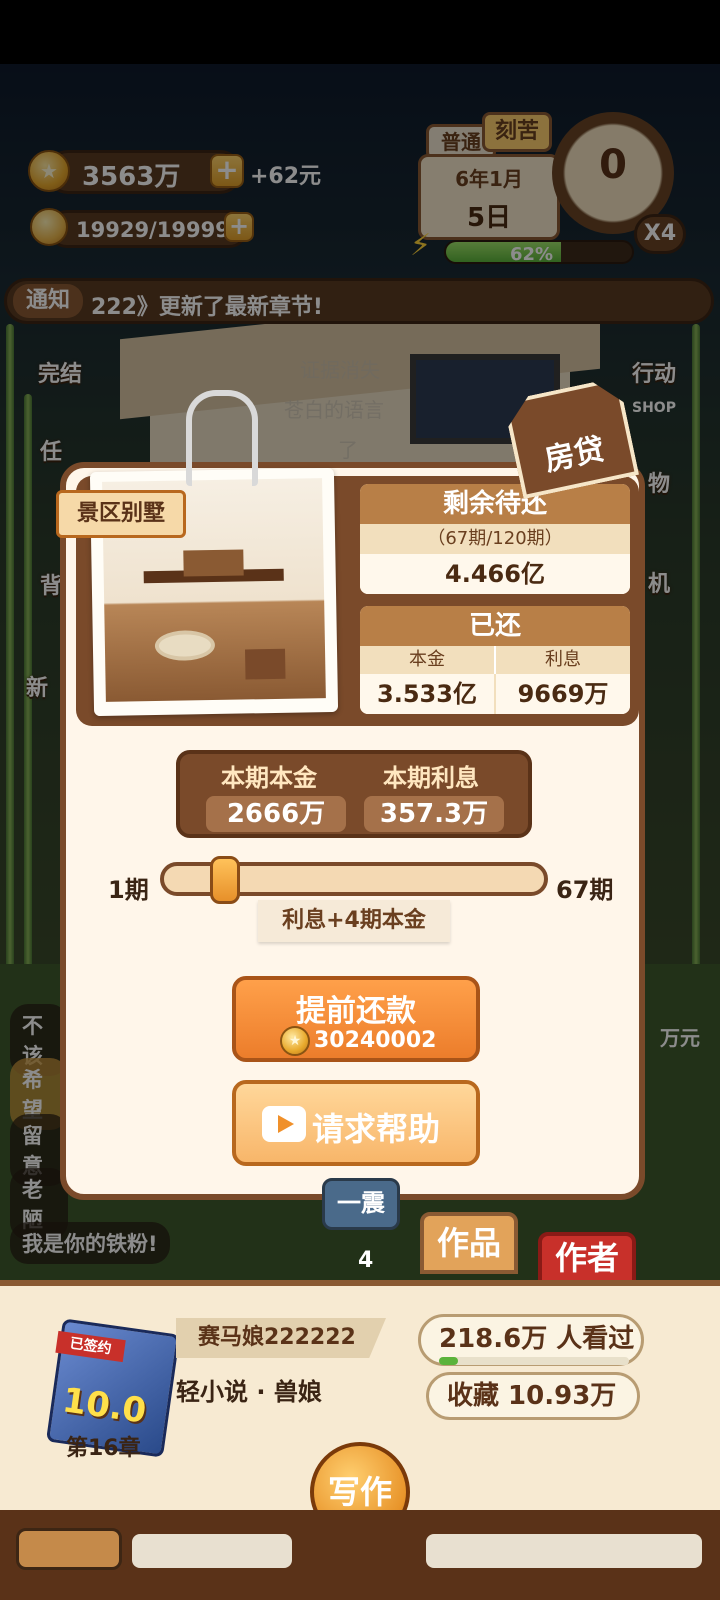 This screenshot has height=1600, width=720. What do you see at coordinates (376, 1129) in the screenshot?
I see `request-help-label: 请求帮助` at bounding box center [376, 1129].